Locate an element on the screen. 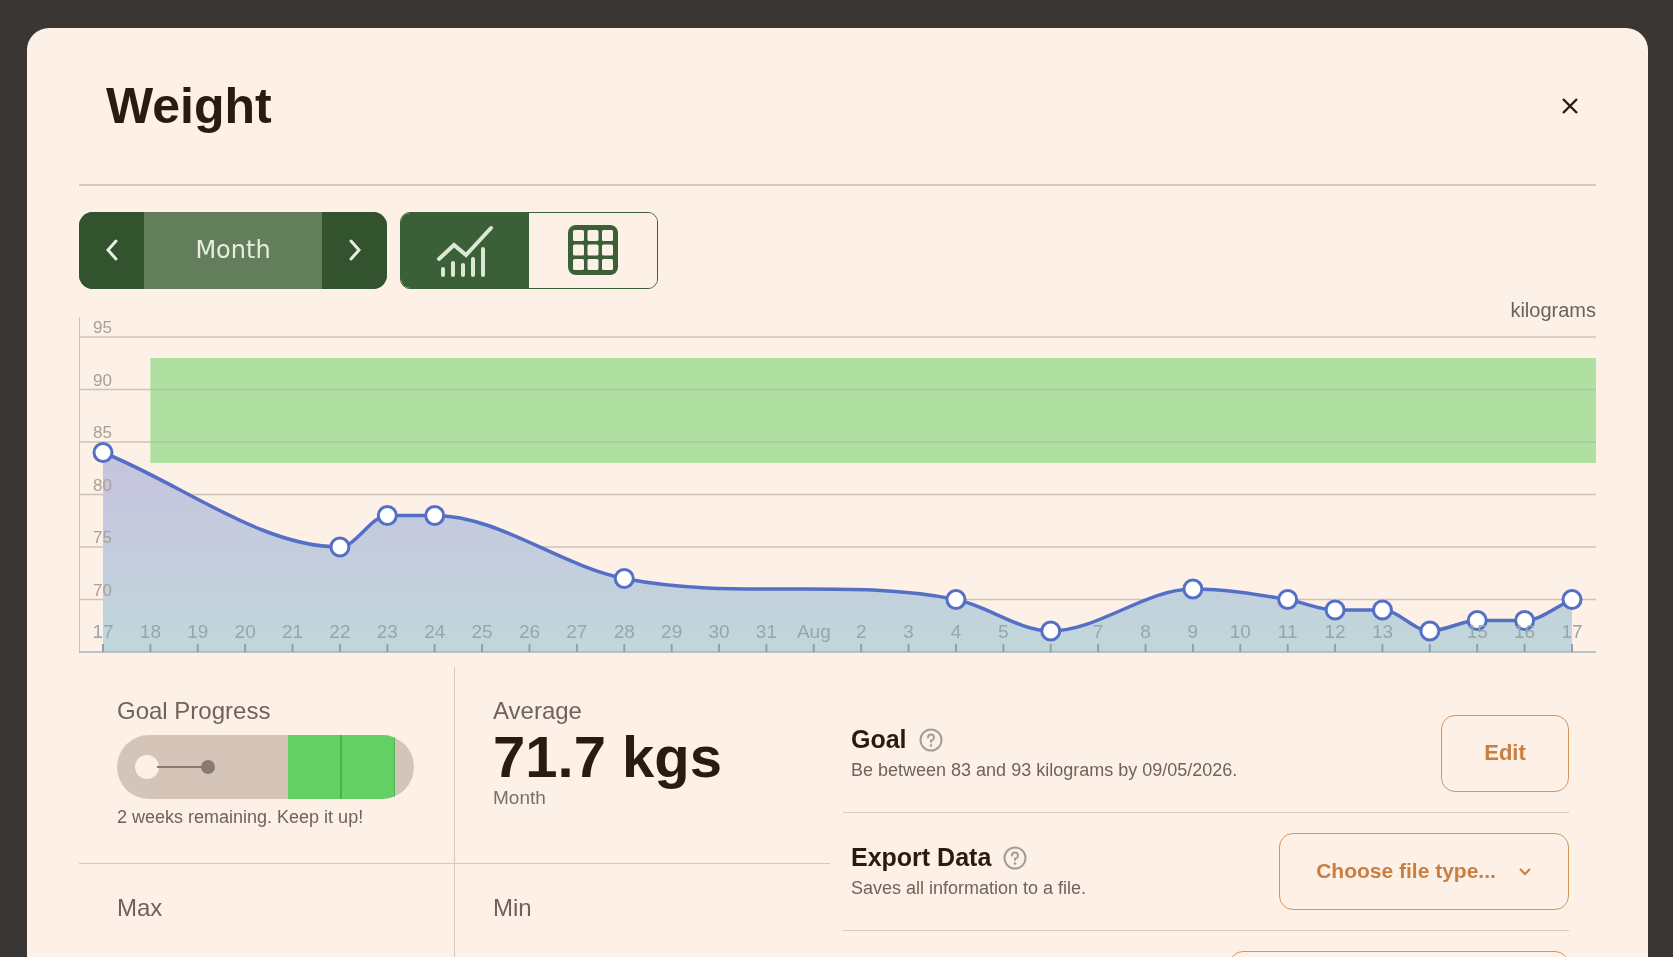  setting-description: Be between 83 and 93 kilograms by 09/05/2026. is located at coordinates (1044, 770).